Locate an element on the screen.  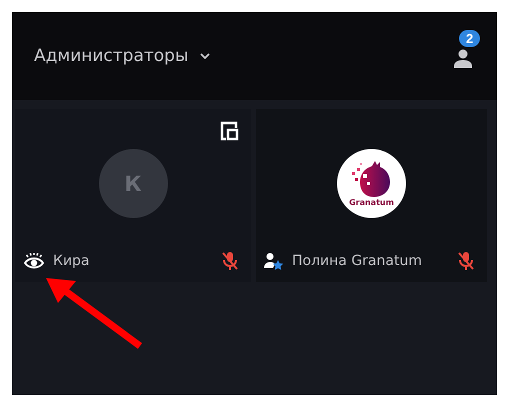
layout-icon is located at coordinates (229, 131).